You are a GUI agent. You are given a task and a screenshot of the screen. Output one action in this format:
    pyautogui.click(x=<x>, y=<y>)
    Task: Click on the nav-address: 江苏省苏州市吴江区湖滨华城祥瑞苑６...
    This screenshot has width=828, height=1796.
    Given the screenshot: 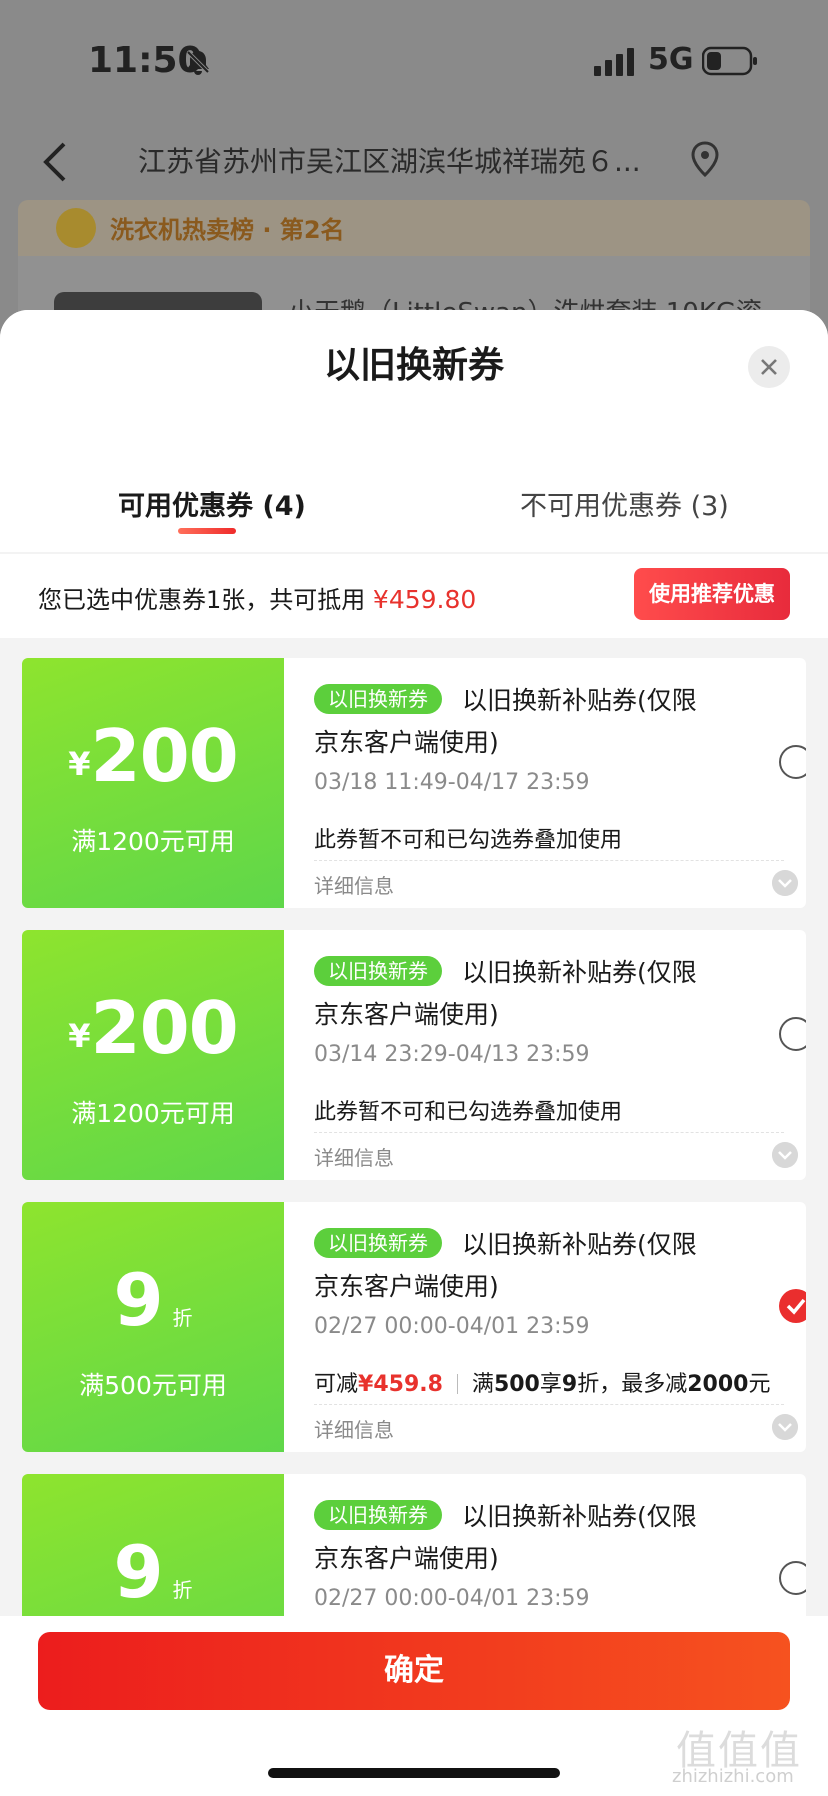 What is the action you would take?
    pyautogui.click(x=389, y=160)
    